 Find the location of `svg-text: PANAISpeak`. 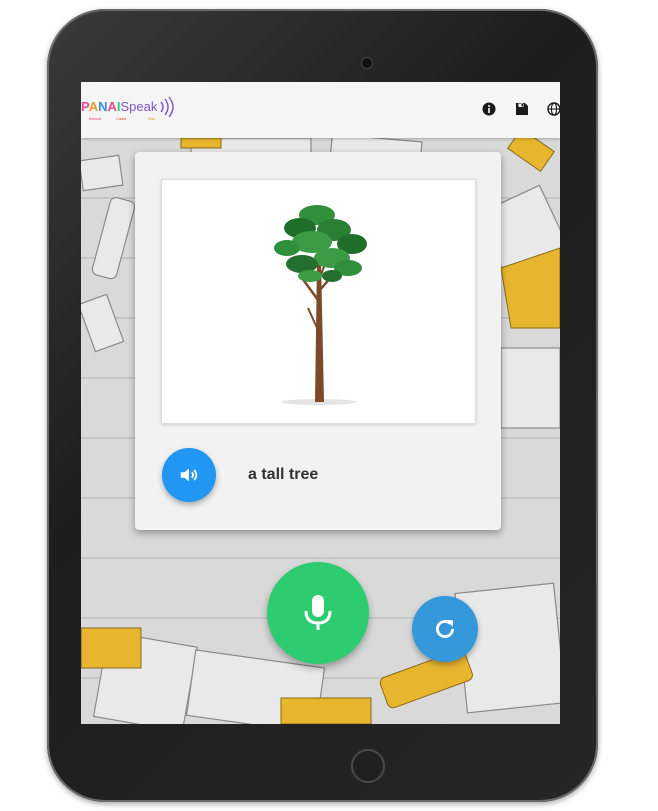

svg-text: PANAISpeak is located at coordinates (119, 106).